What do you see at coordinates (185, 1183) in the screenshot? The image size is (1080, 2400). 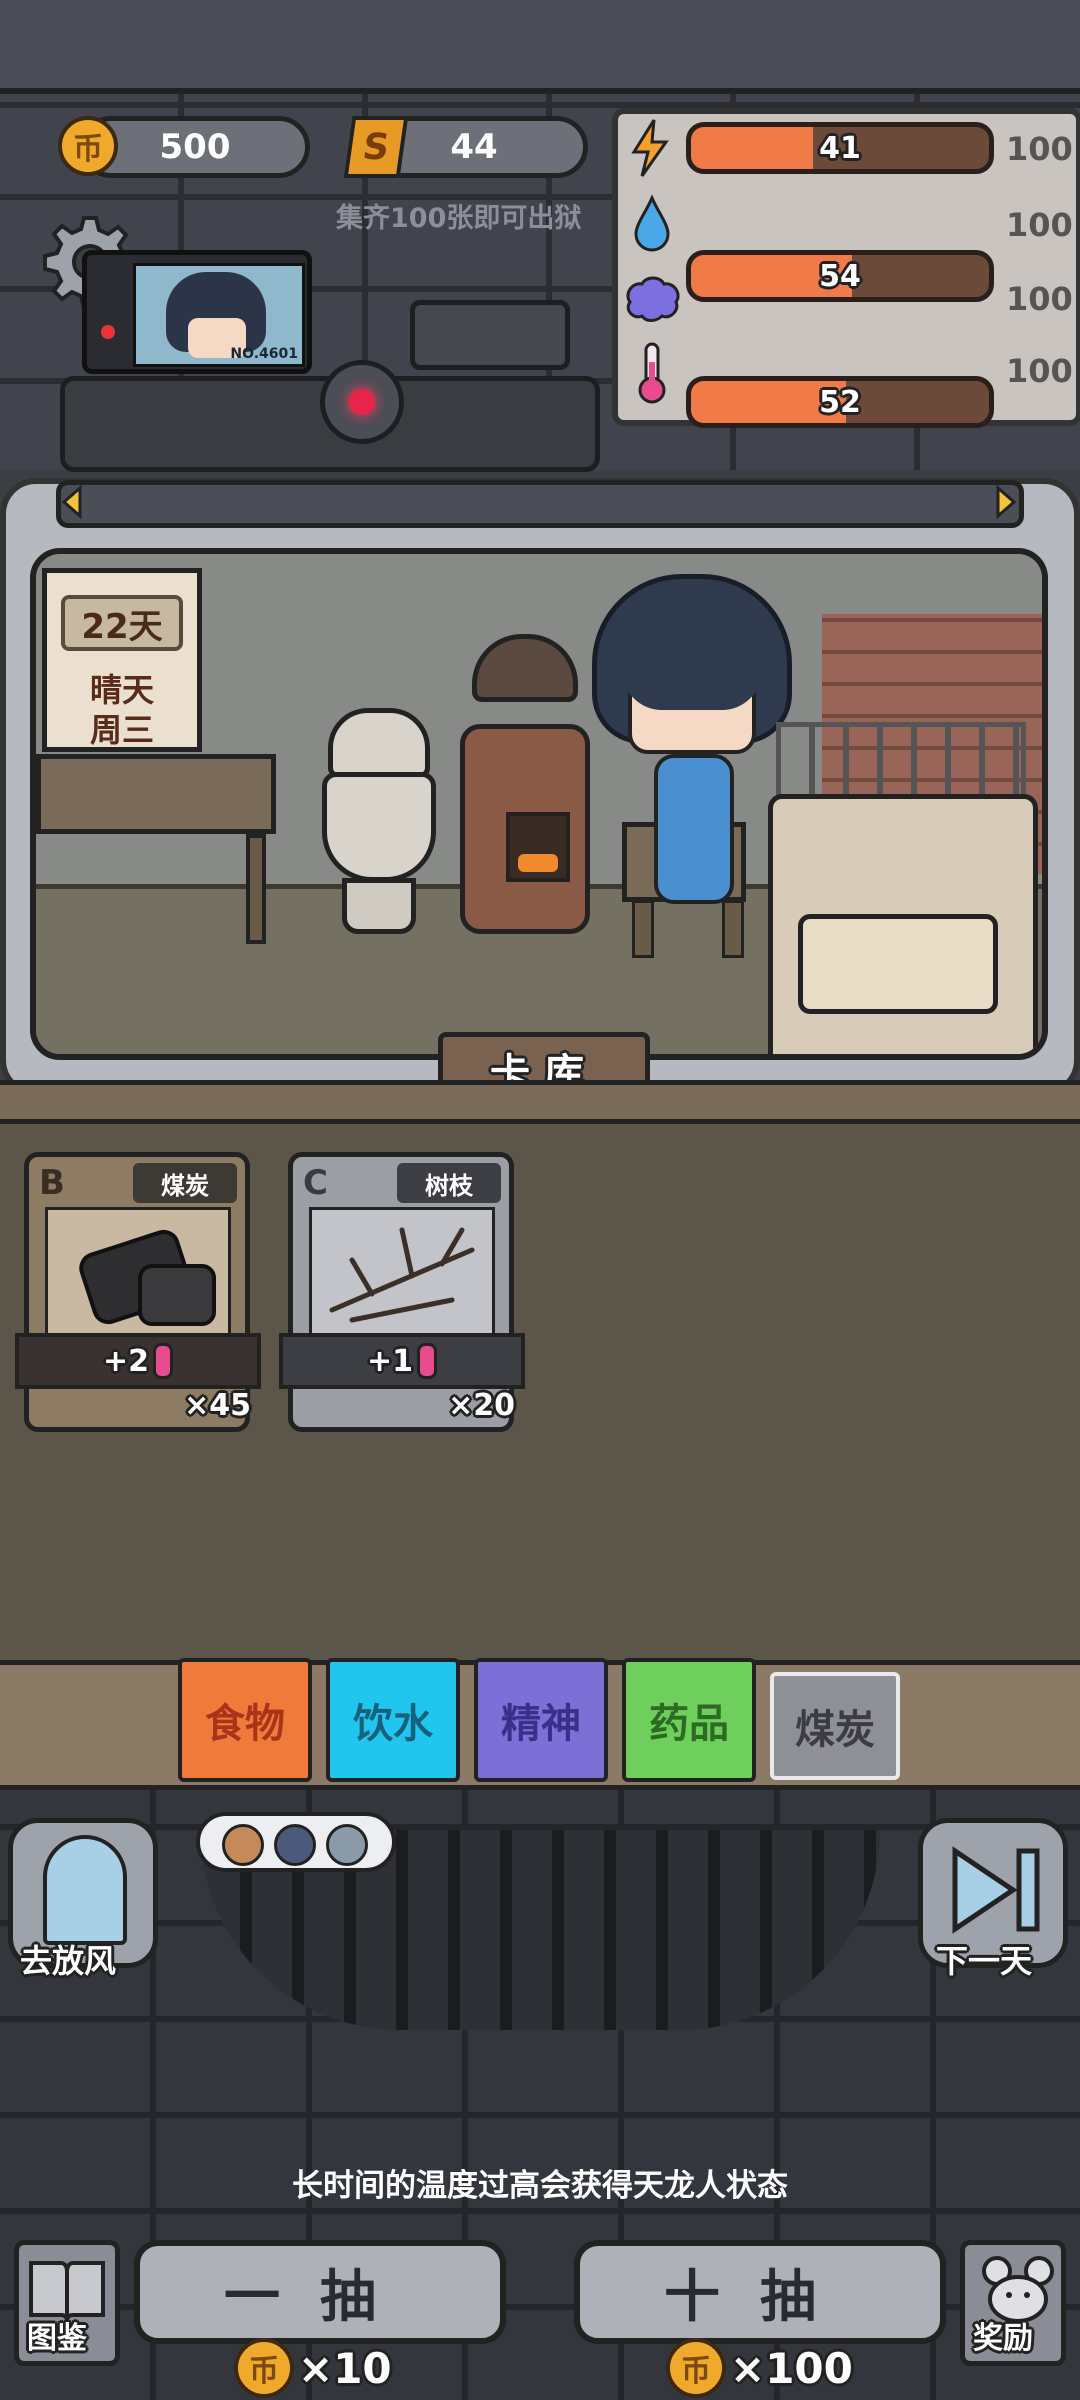 I see `card-name: 煤炭` at bounding box center [185, 1183].